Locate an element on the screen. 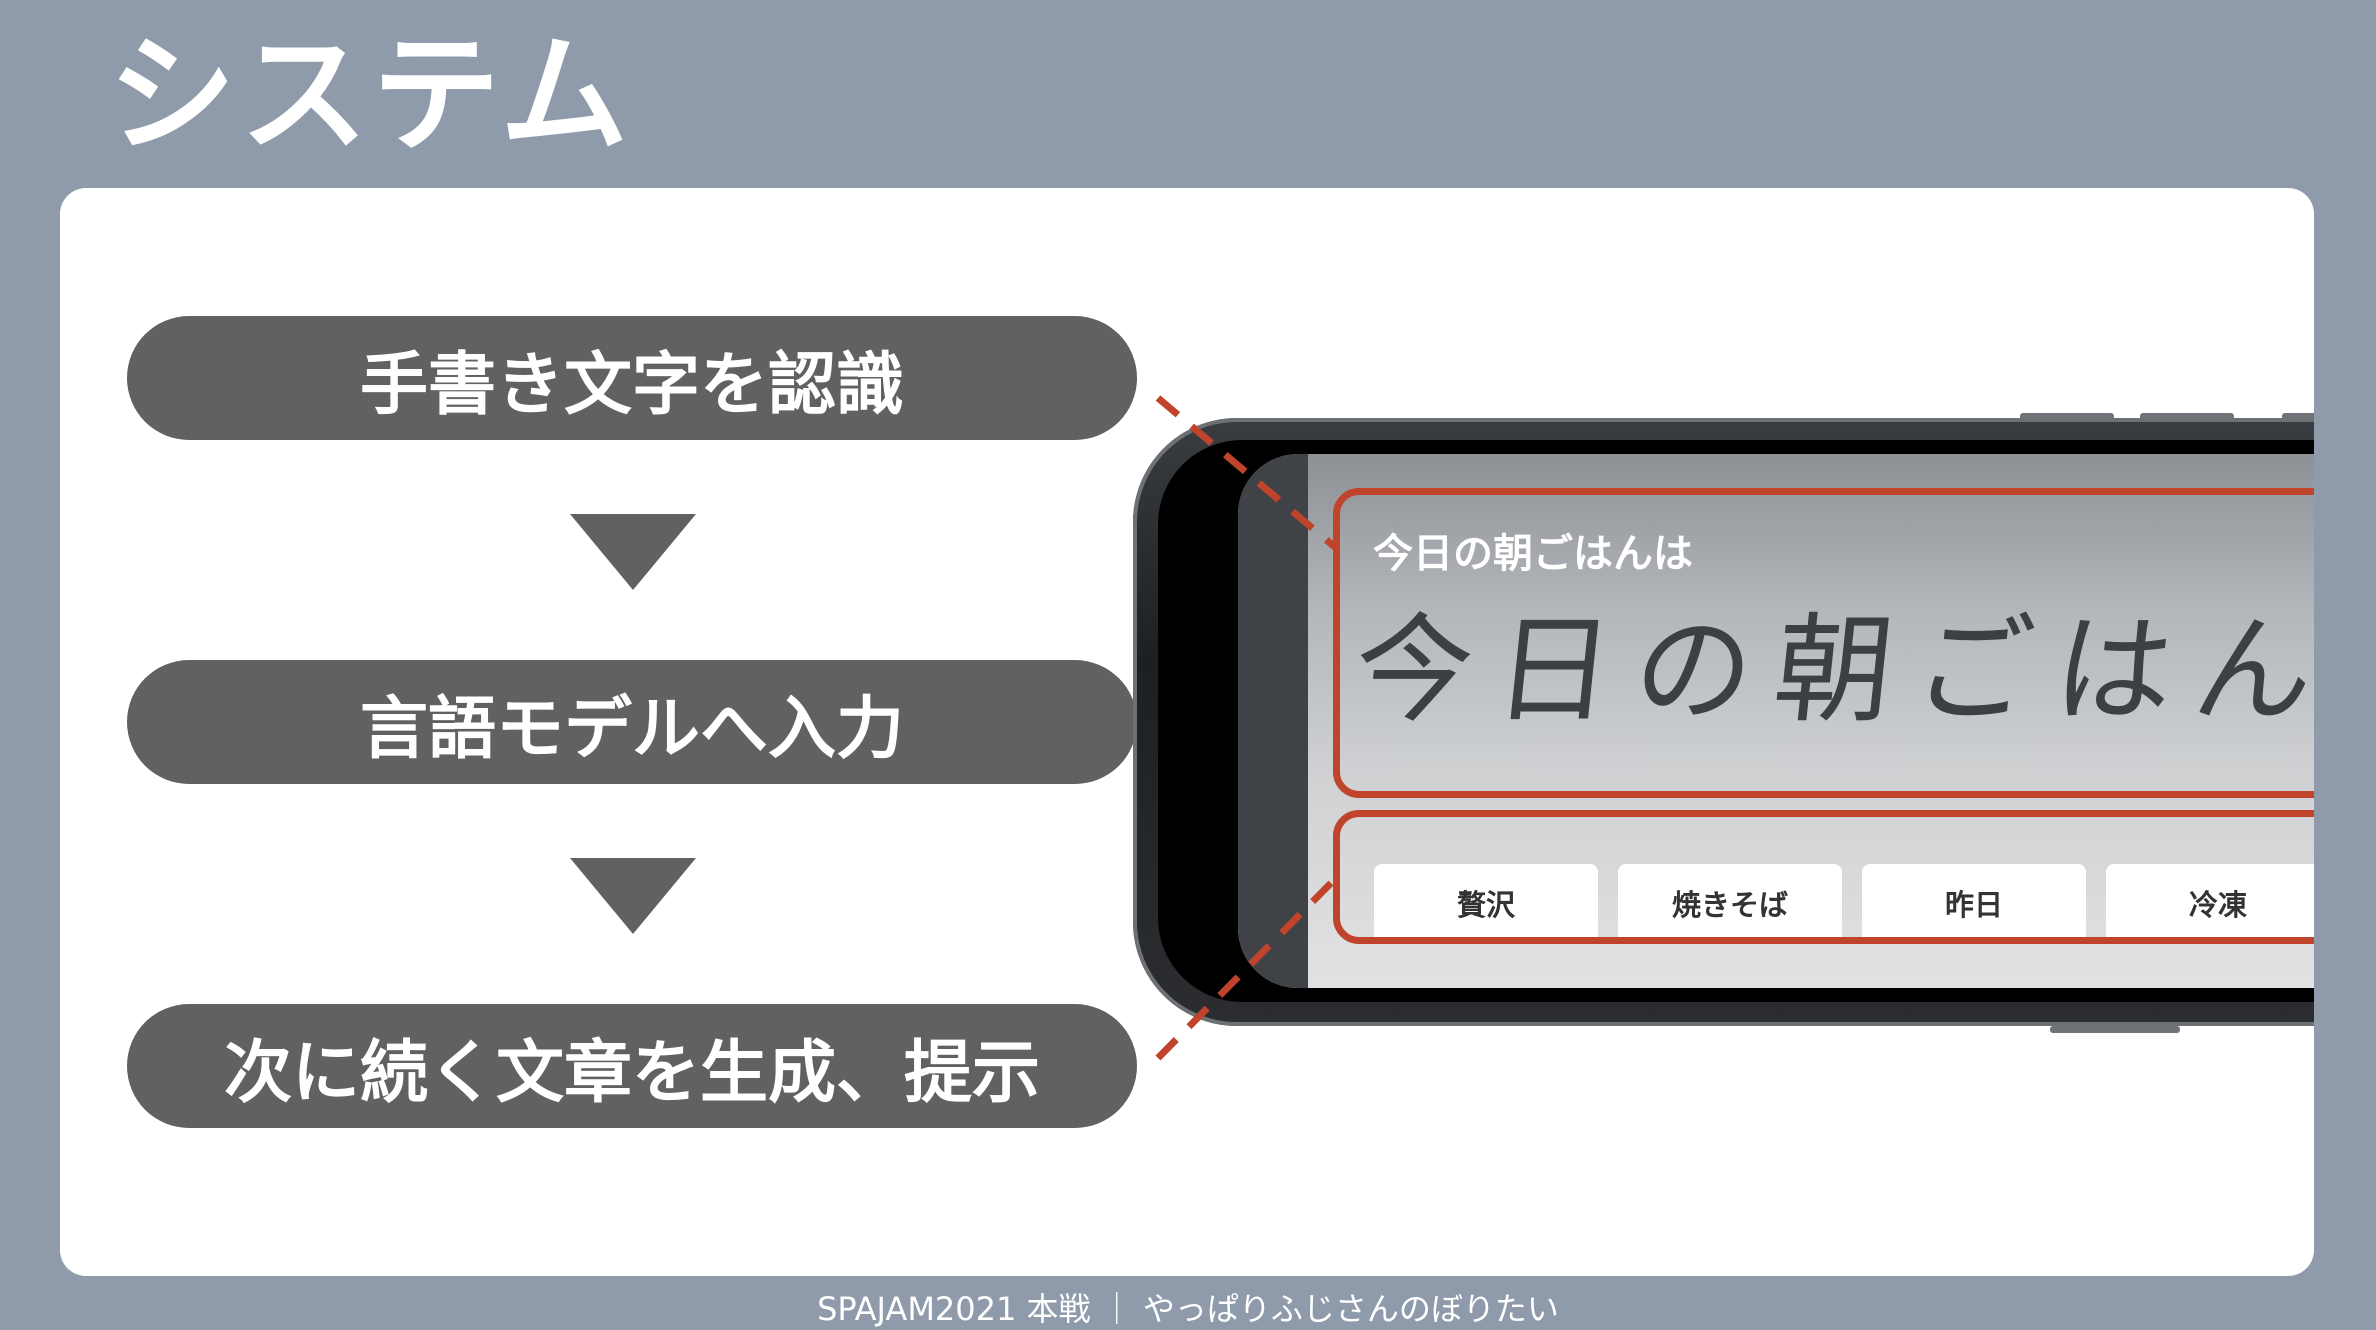 The image size is (2376, 1330). slide-footer: SPAJAM2021 本戦 ｜ やっぱりふじさんのぼりたい is located at coordinates (1188, 1309).